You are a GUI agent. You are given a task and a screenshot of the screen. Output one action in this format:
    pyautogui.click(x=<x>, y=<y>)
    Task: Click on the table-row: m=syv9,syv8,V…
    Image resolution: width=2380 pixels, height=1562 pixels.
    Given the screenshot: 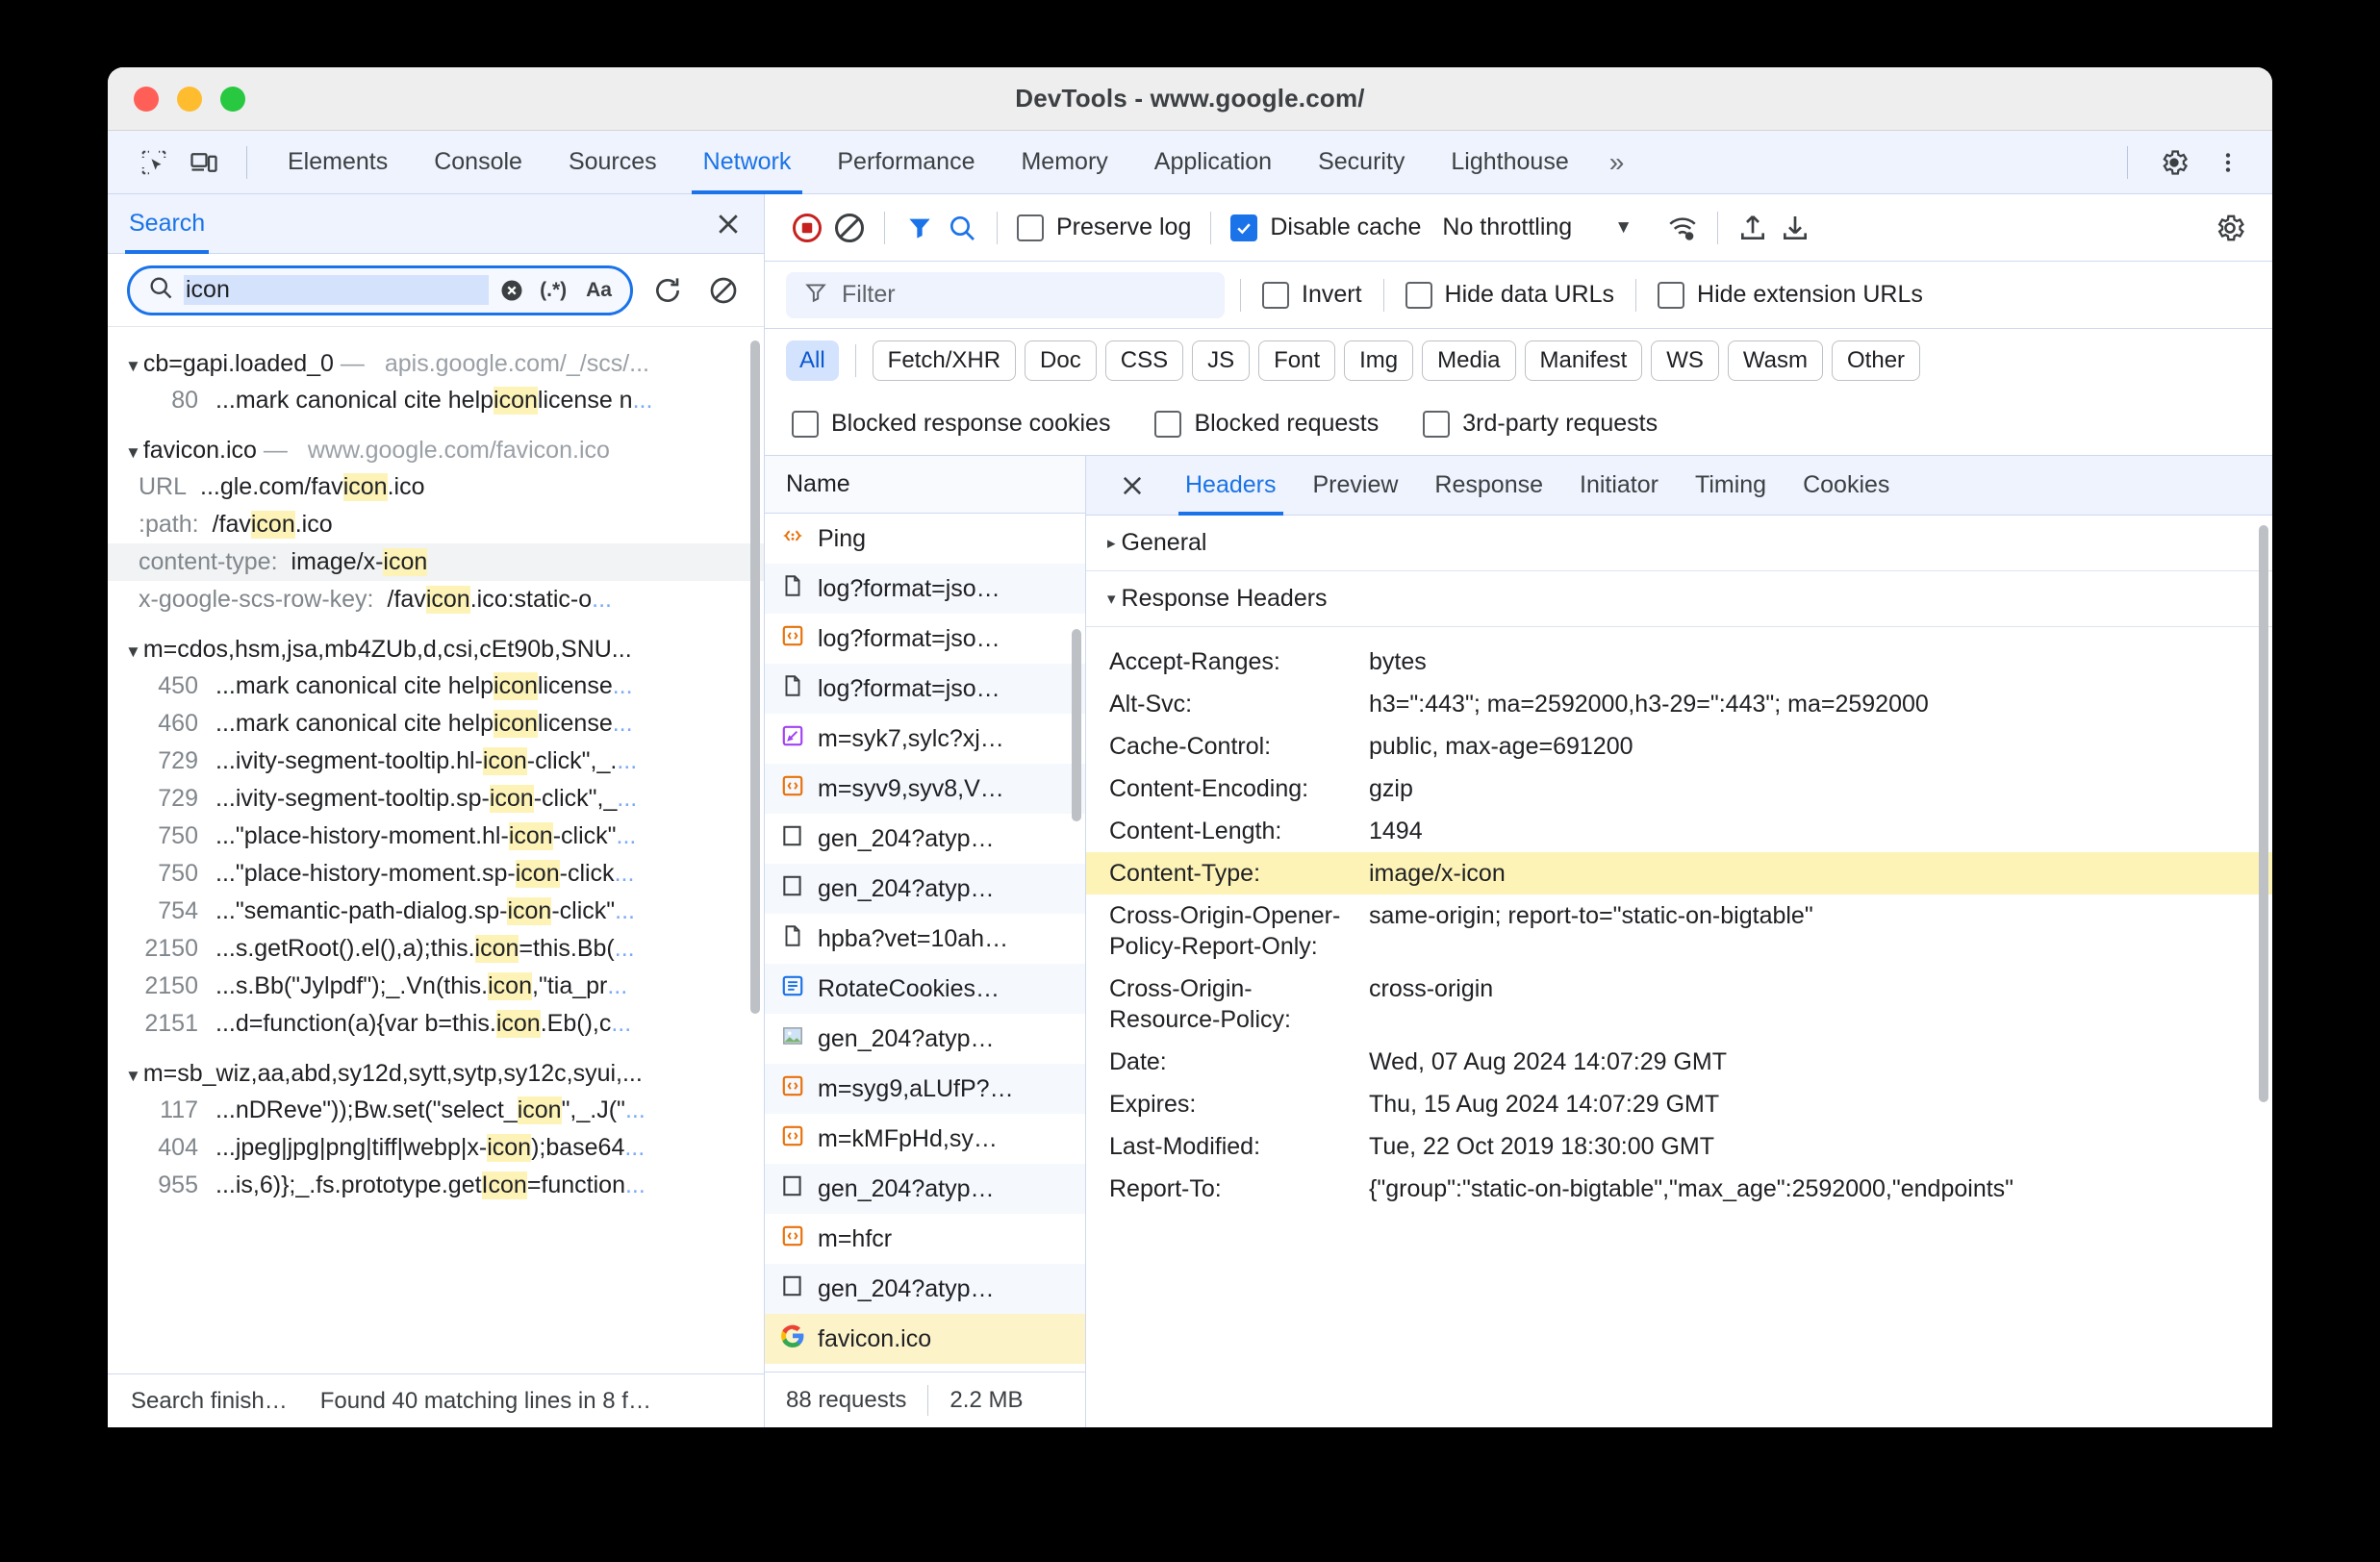 What is the action you would take?
    pyautogui.click(x=925, y=789)
    